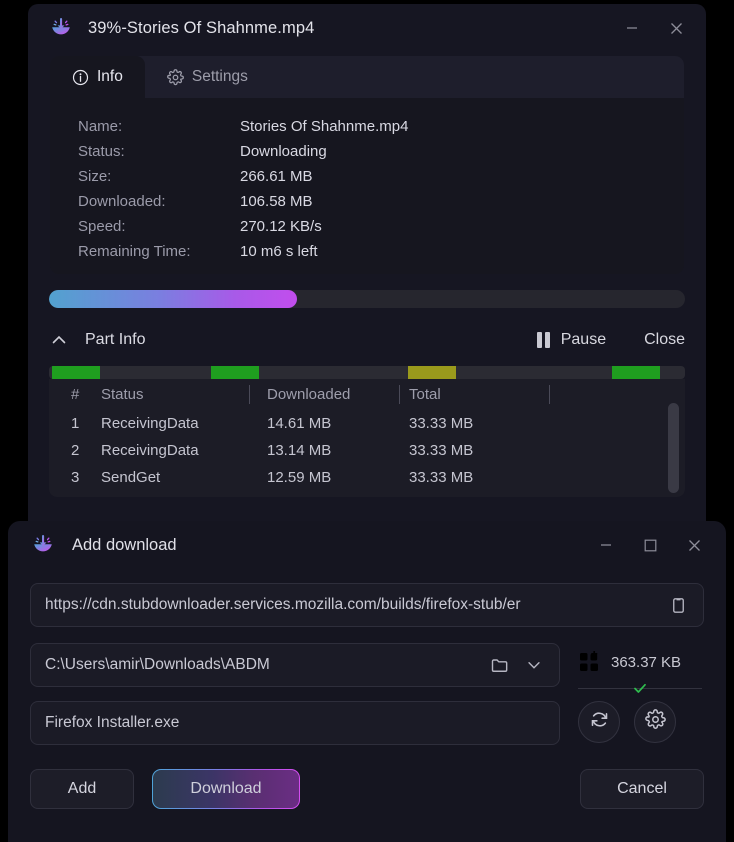  I want to click on settings-button, so click(655, 722).